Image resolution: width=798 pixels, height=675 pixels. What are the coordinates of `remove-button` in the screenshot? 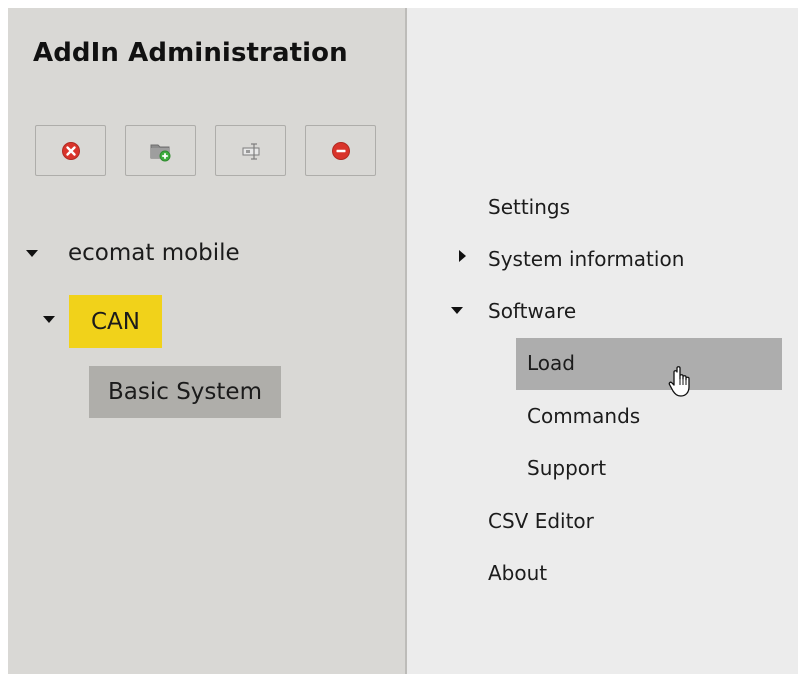 It's located at (340, 150).